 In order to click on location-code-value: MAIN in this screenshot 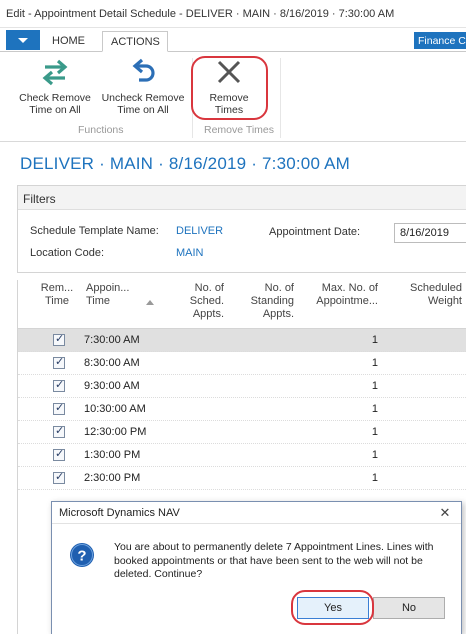, I will do `click(190, 253)`.